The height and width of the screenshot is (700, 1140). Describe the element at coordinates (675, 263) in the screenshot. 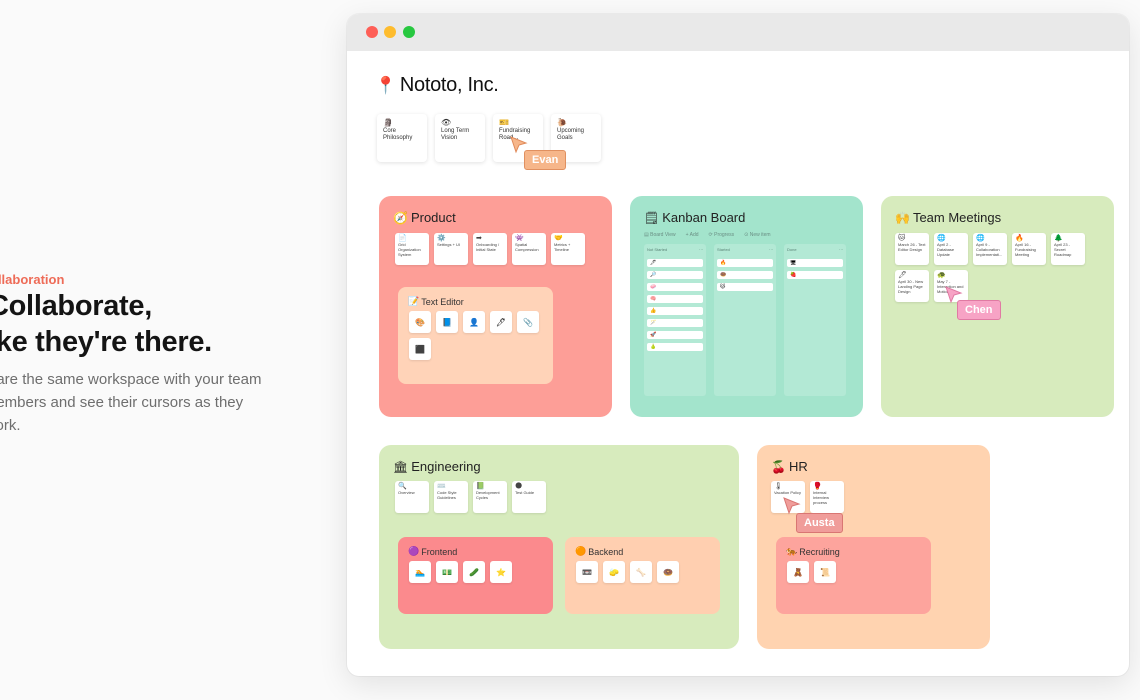

I see `kanban-item: 🖊` at that location.